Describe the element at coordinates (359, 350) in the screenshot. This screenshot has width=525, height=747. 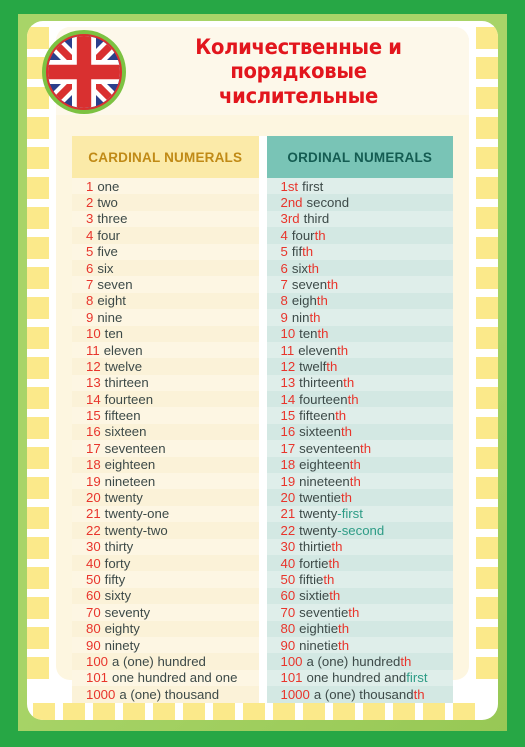
I see `table-row: 11 eleven th` at that location.